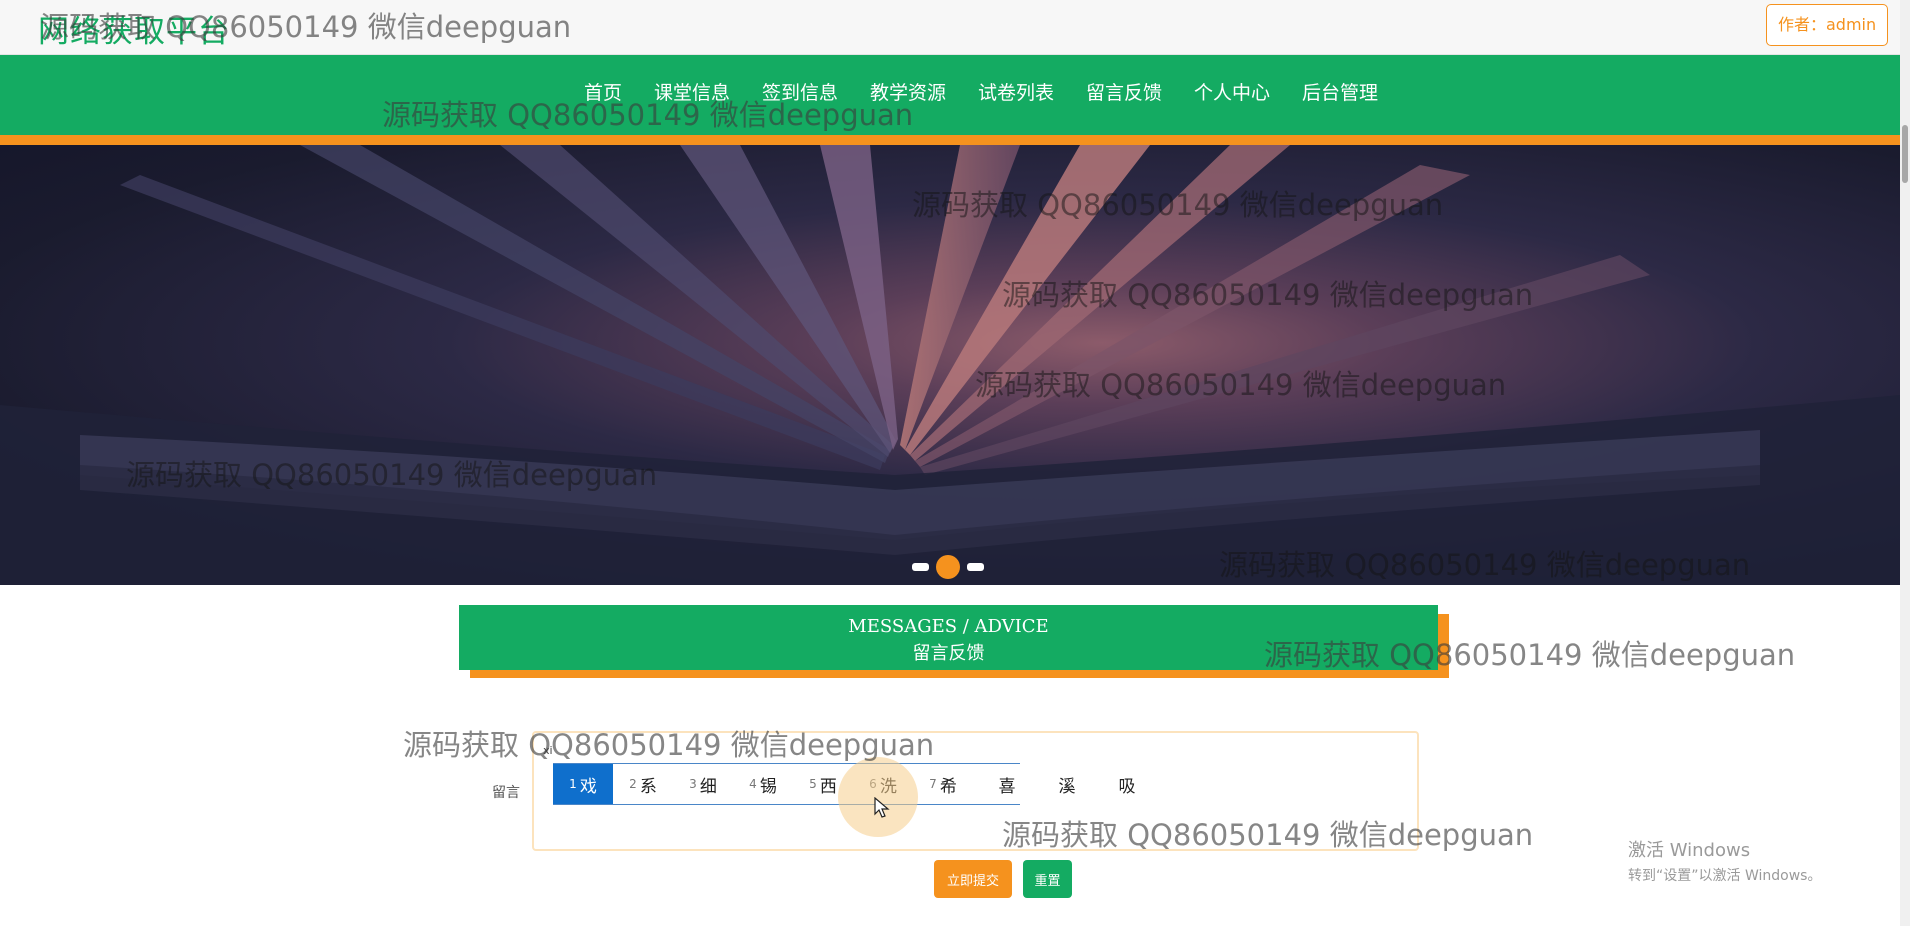  What do you see at coordinates (948, 637) in the screenshot?
I see `section-header: MESSAGES / ADVICE 留言反馈` at bounding box center [948, 637].